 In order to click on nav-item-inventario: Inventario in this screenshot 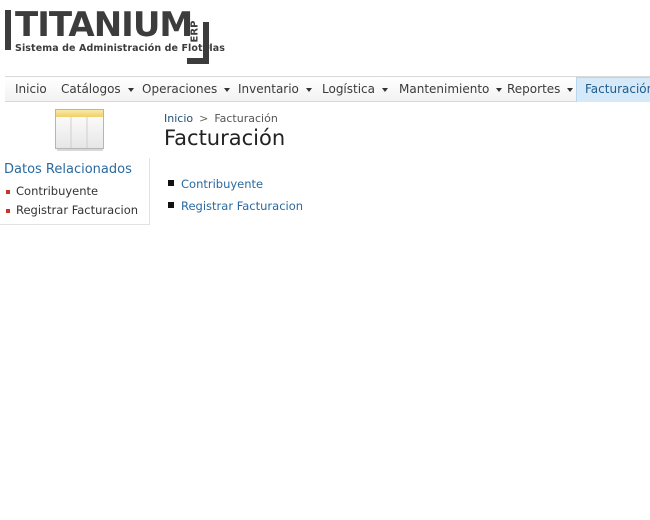, I will do `click(275, 89)`.